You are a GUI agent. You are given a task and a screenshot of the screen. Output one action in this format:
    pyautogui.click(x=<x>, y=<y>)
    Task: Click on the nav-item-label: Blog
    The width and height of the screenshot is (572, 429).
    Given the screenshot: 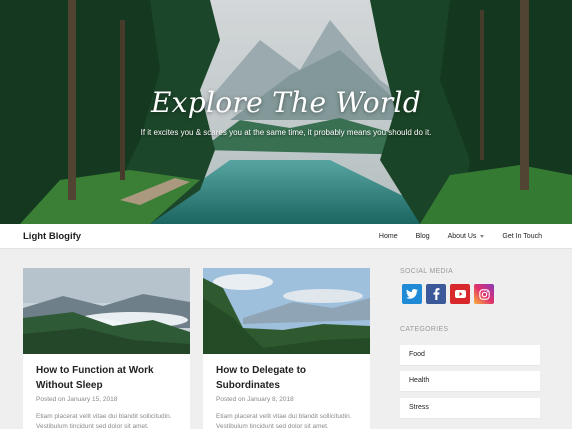 What is the action you would take?
    pyautogui.click(x=422, y=236)
    